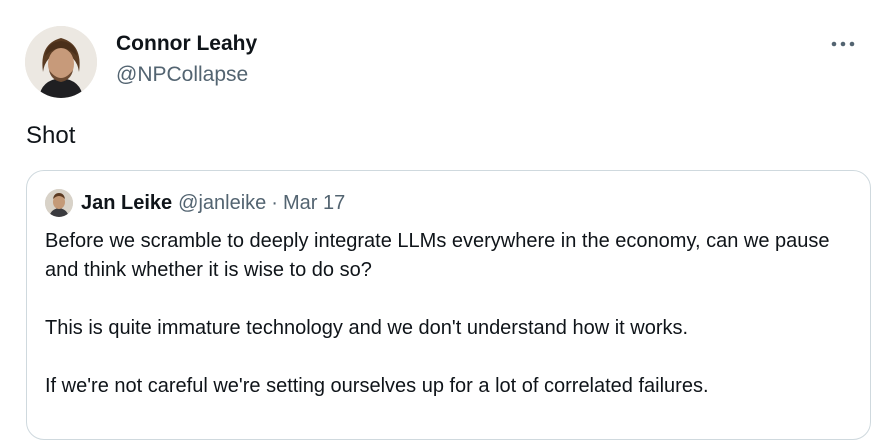 This screenshot has width=874, height=440. What do you see at coordinates (51, 135) in the screenshot?
I see `tweet-text: Shot` at bounding box center [51, 135].